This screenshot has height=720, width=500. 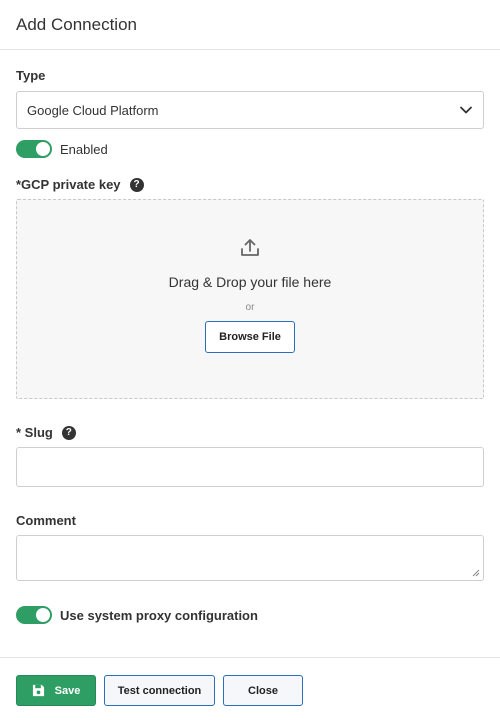 What do you see at coordinates (250, 337) in the screenshot?
I see `browse-file-button: Browse File` at bounding box center [250, 337].